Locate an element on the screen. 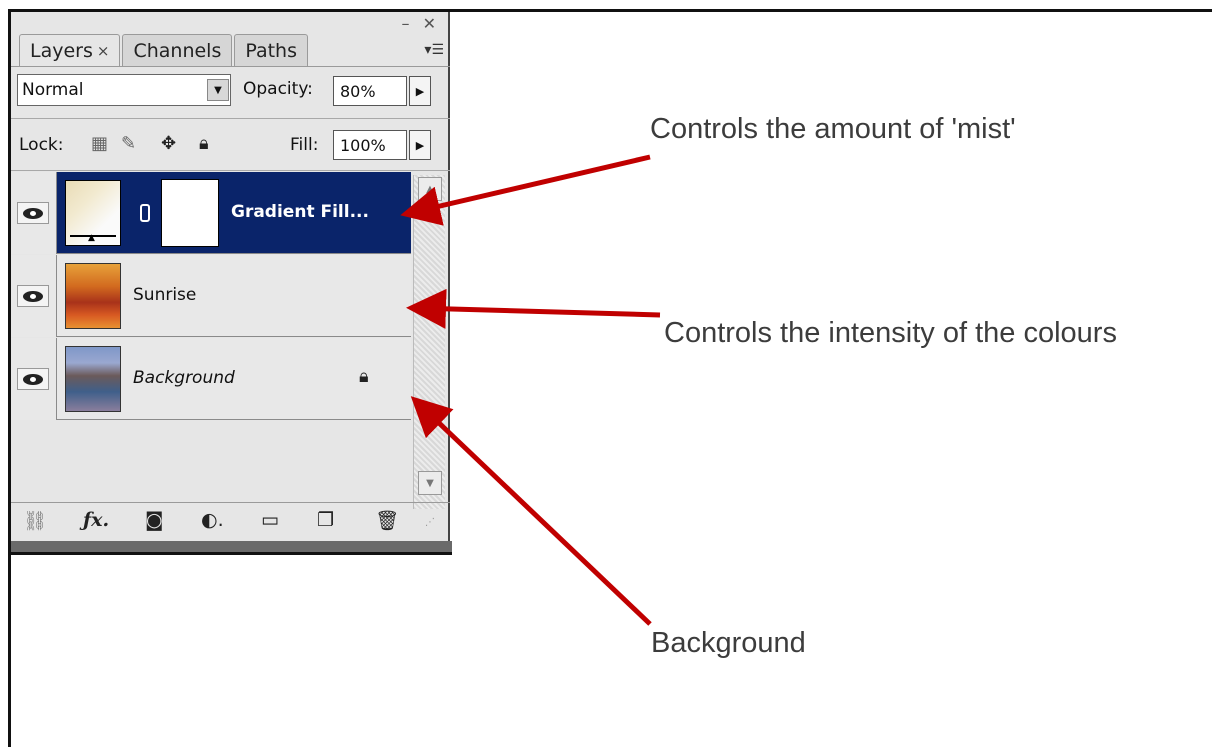  arrow-to-gradient-fill is located at coordinates (525, 190).